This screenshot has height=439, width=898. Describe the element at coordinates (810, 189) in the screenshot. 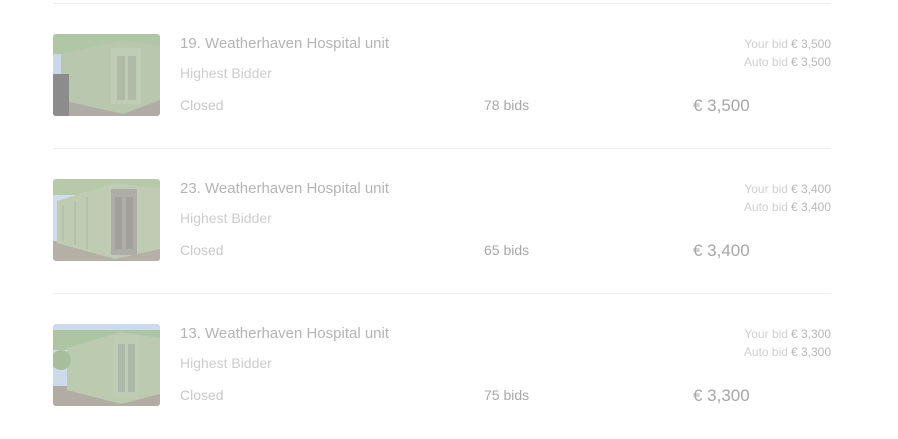

I see `your-bid-value: € 3,400` at that location.